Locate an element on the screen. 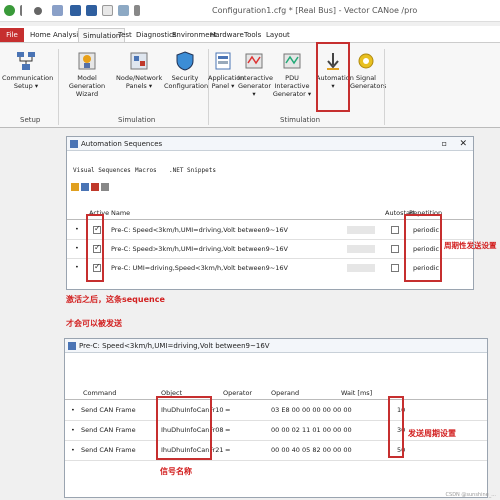 The image size is (500, 500). gear-icon is located at coordinates (366, 61).